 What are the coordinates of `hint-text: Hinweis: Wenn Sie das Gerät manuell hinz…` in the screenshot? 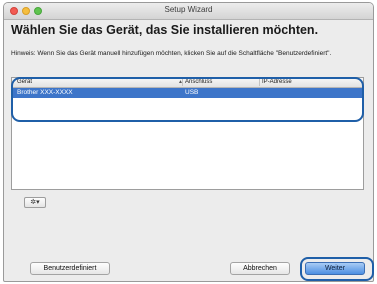 It's located at (171, 53).